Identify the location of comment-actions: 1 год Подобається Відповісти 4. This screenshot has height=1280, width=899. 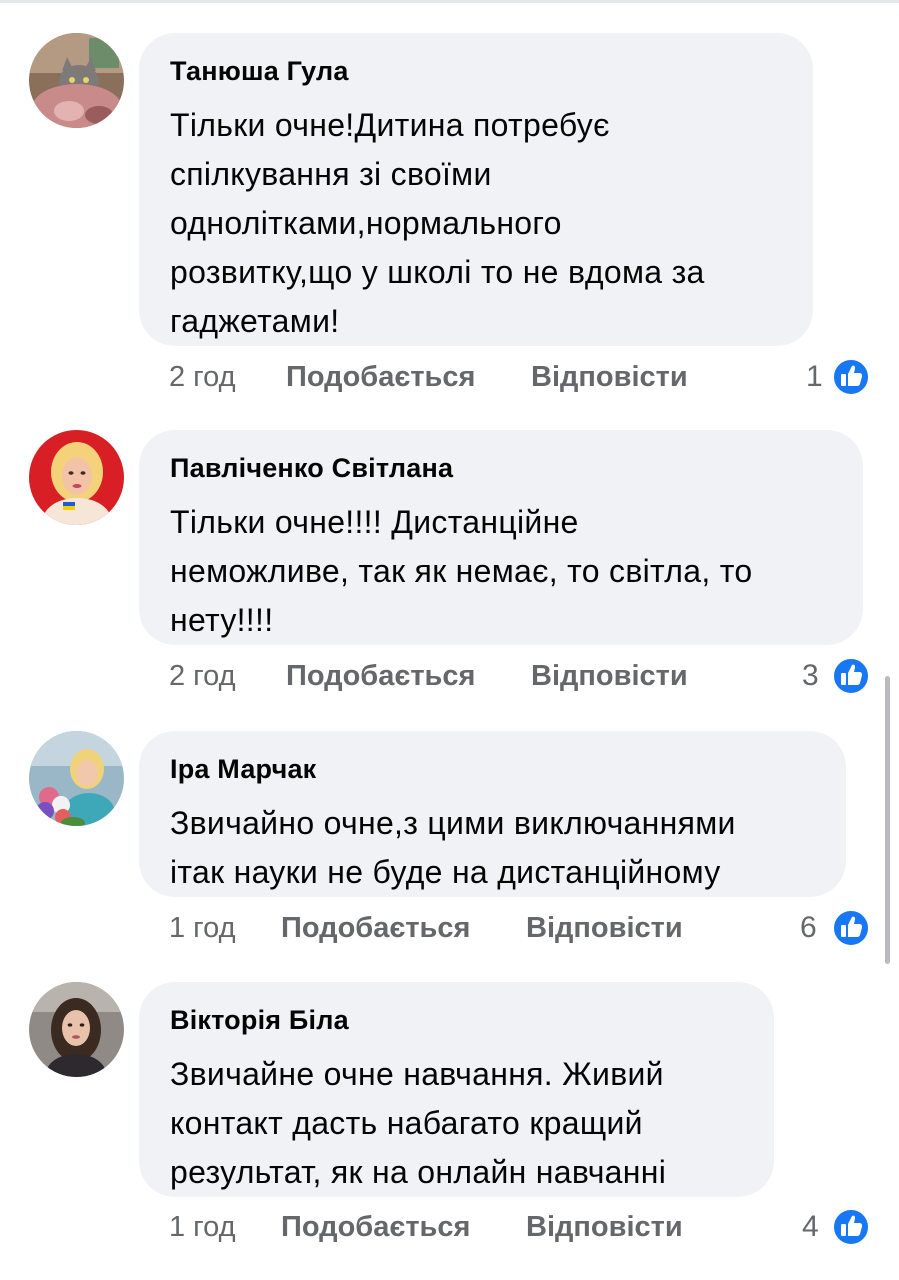
(534, 1227).